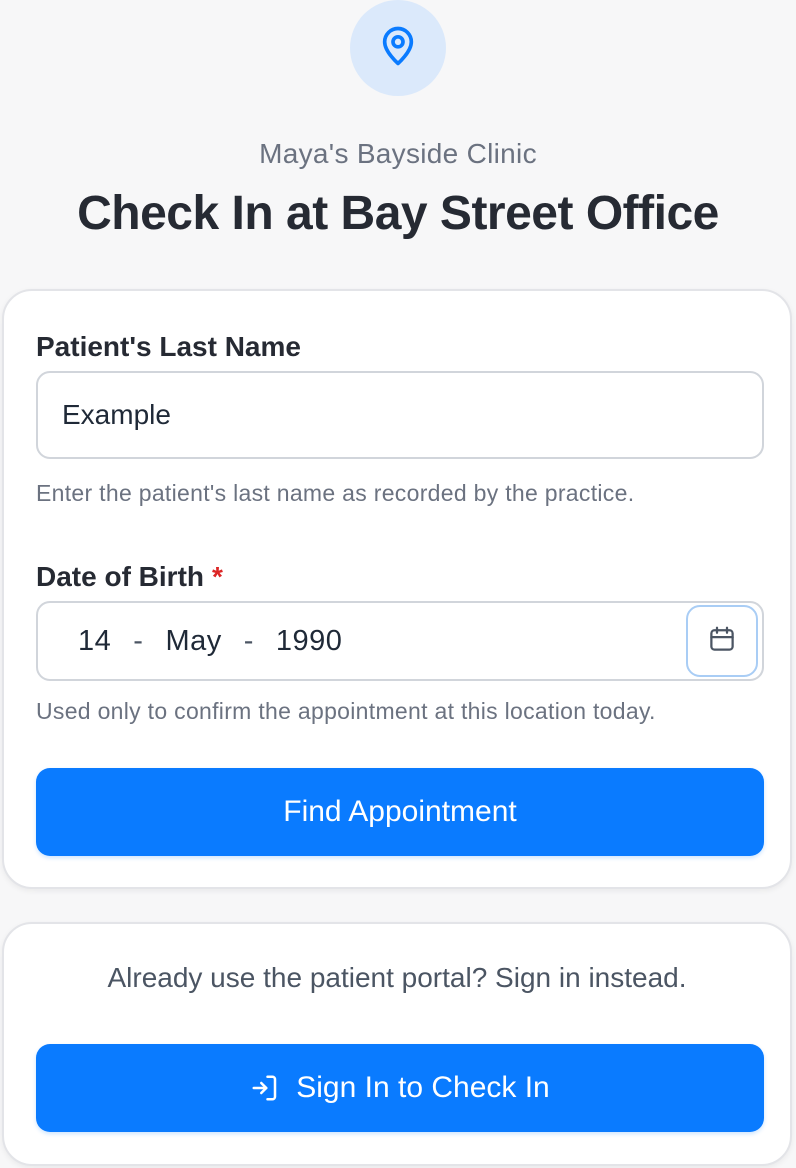 This screenshot has height=1168, width=796. I want to click on dob-segments: 14 - May - 1990, so click(210, 641).